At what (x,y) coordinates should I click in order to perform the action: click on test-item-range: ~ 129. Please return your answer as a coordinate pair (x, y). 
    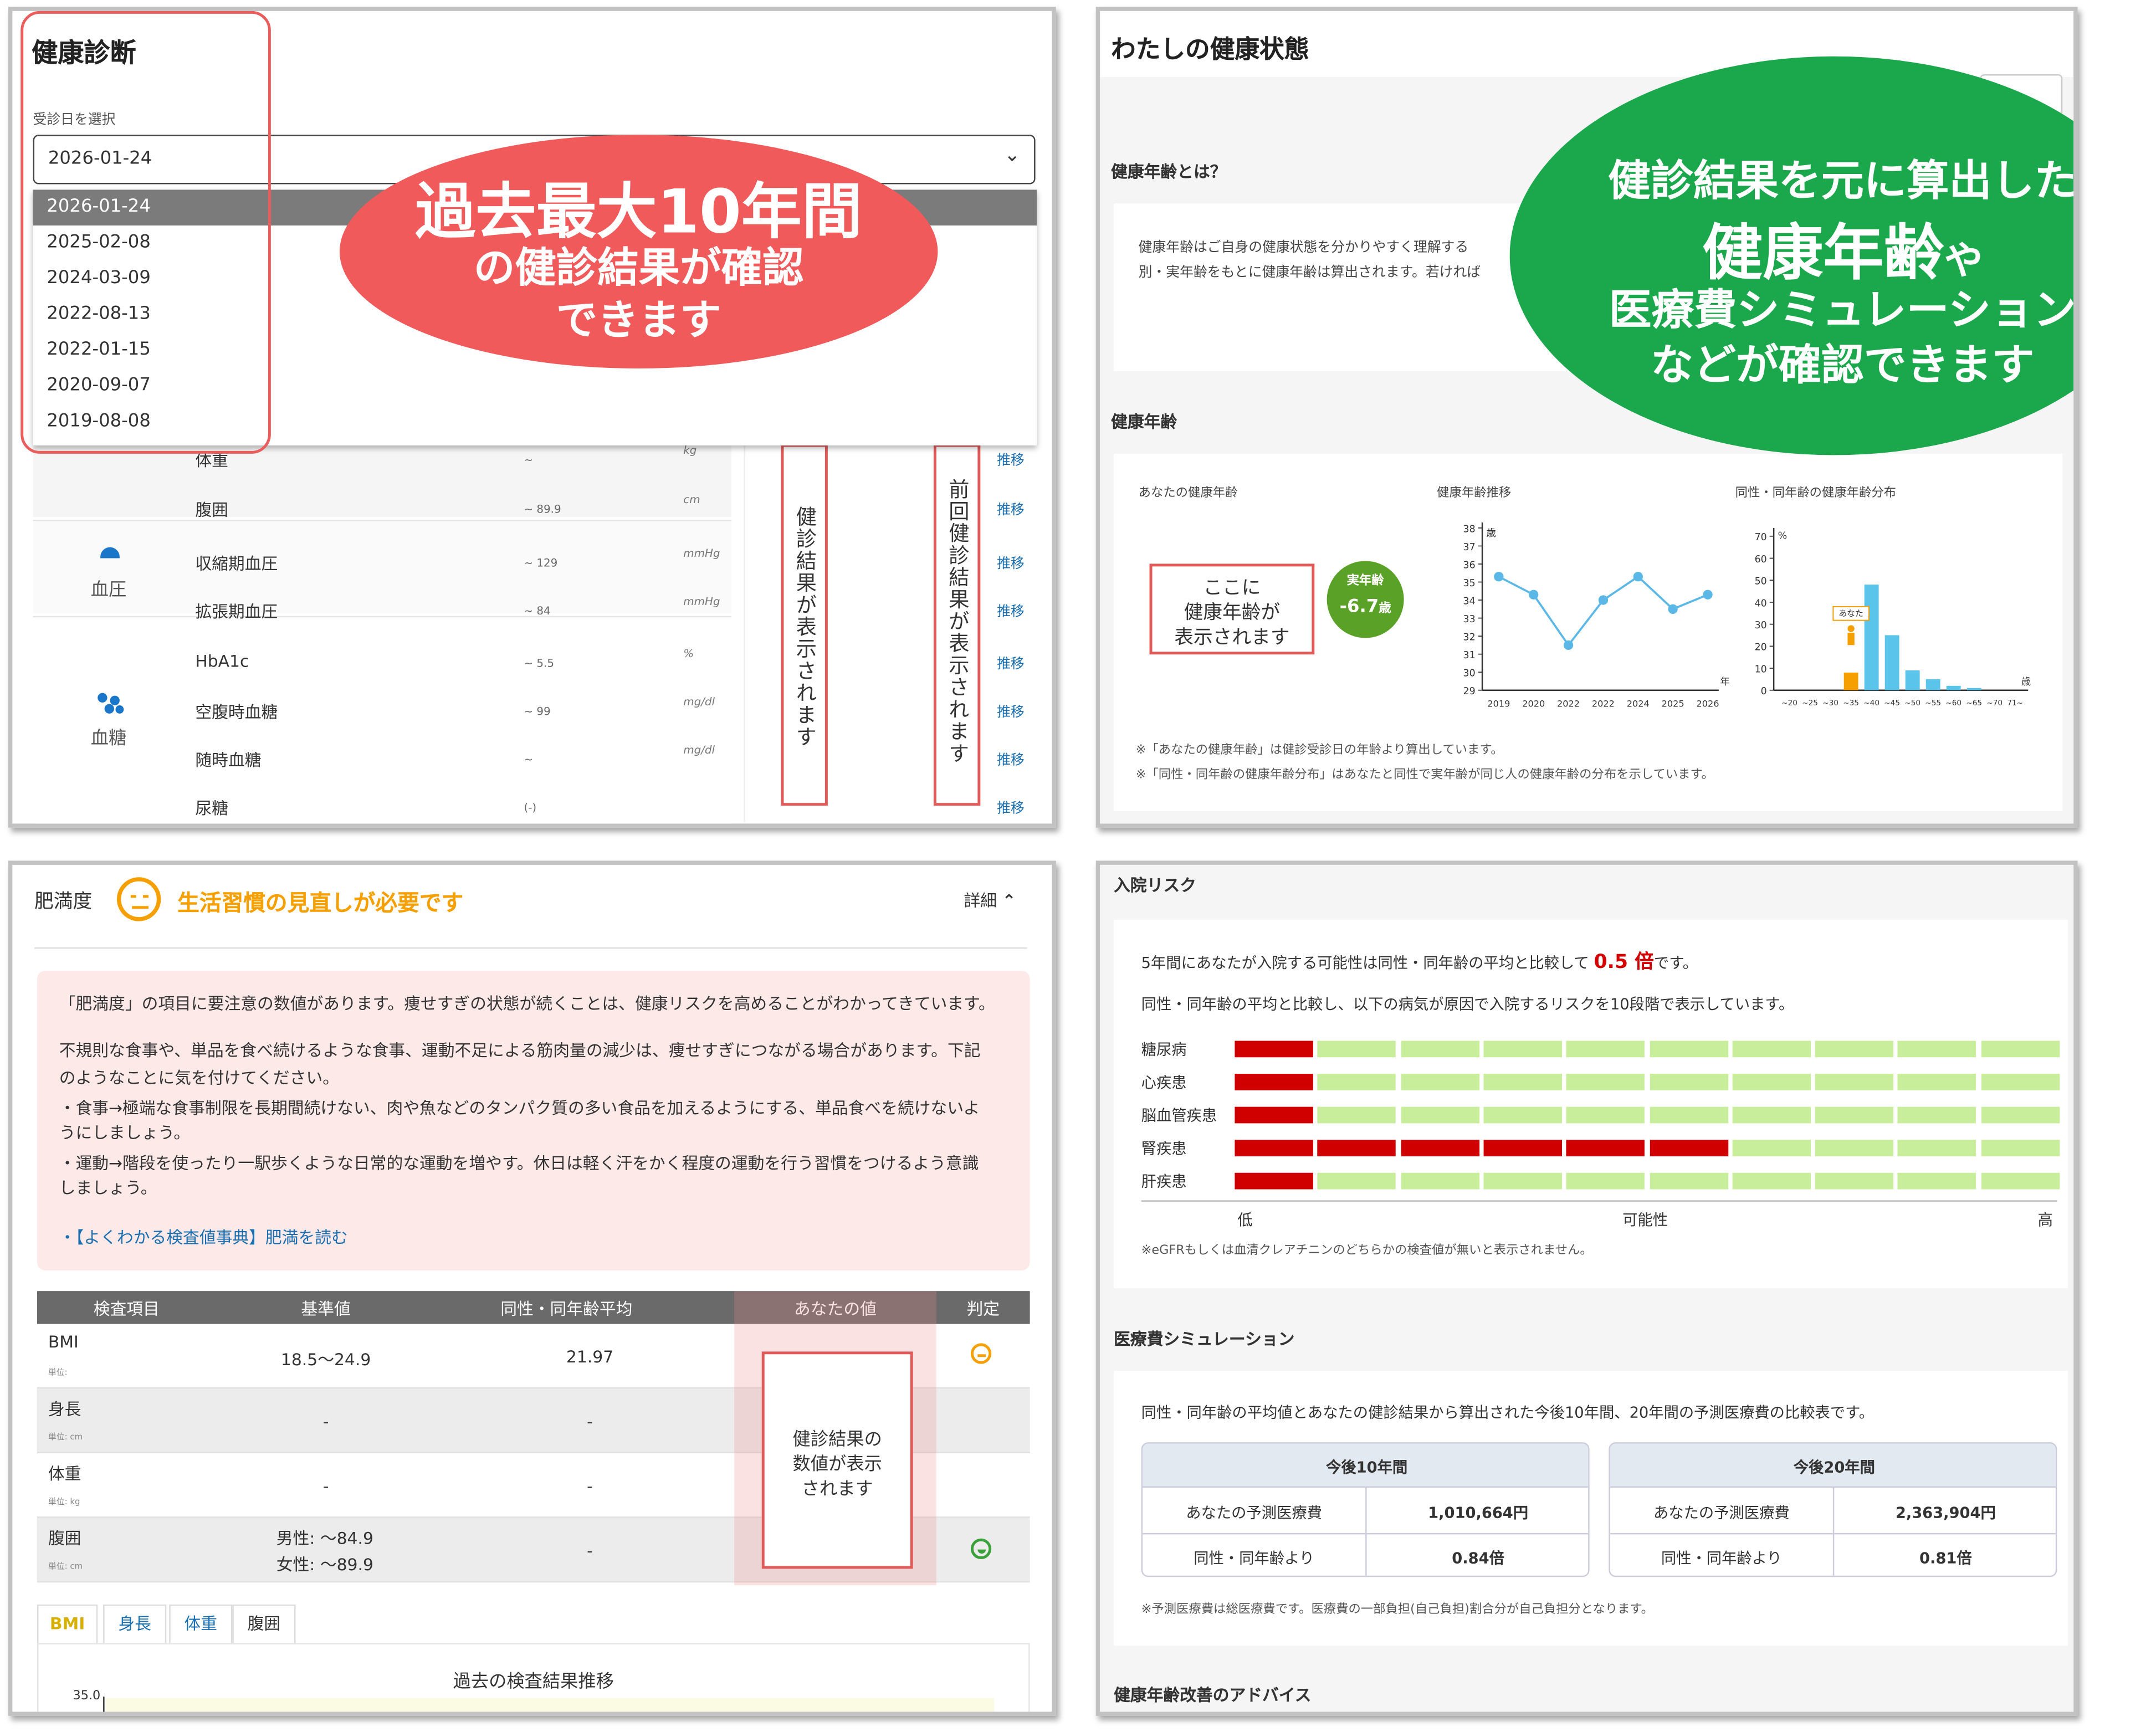
    Looking at the image, I should click on (541, 563).